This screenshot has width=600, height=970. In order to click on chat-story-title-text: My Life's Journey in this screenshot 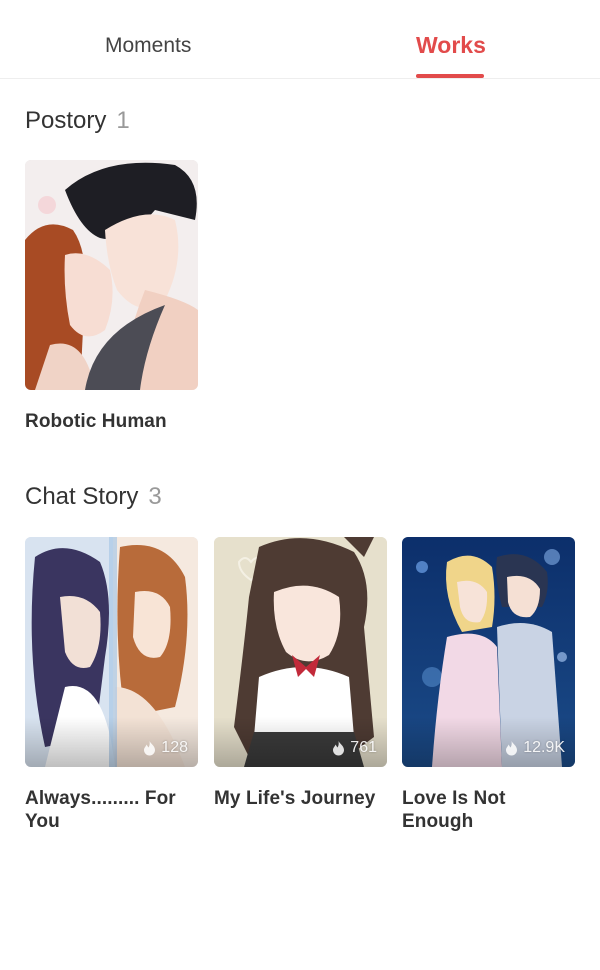, I will do `click(295, 798)`.